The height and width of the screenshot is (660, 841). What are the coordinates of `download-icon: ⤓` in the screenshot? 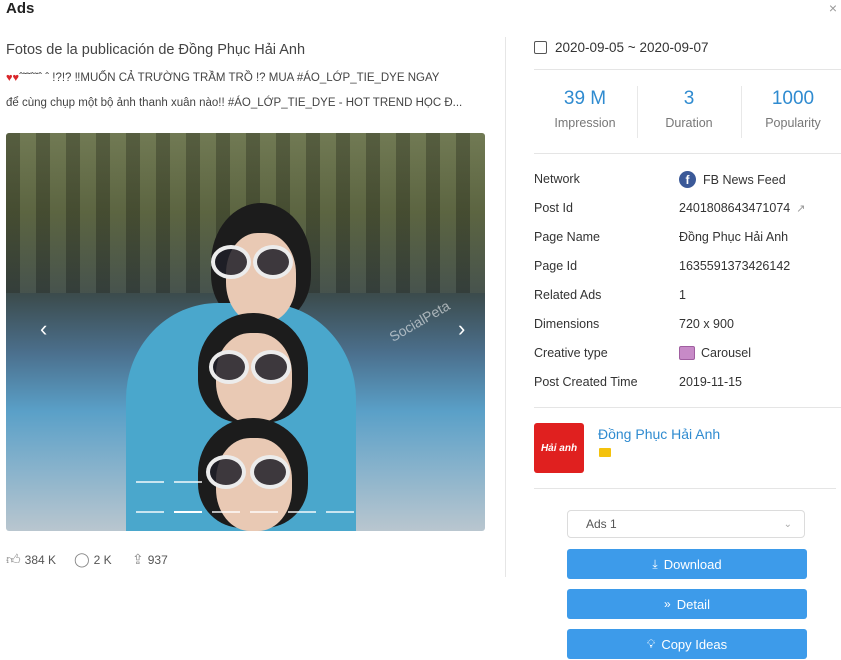 It's located at (655, 563).